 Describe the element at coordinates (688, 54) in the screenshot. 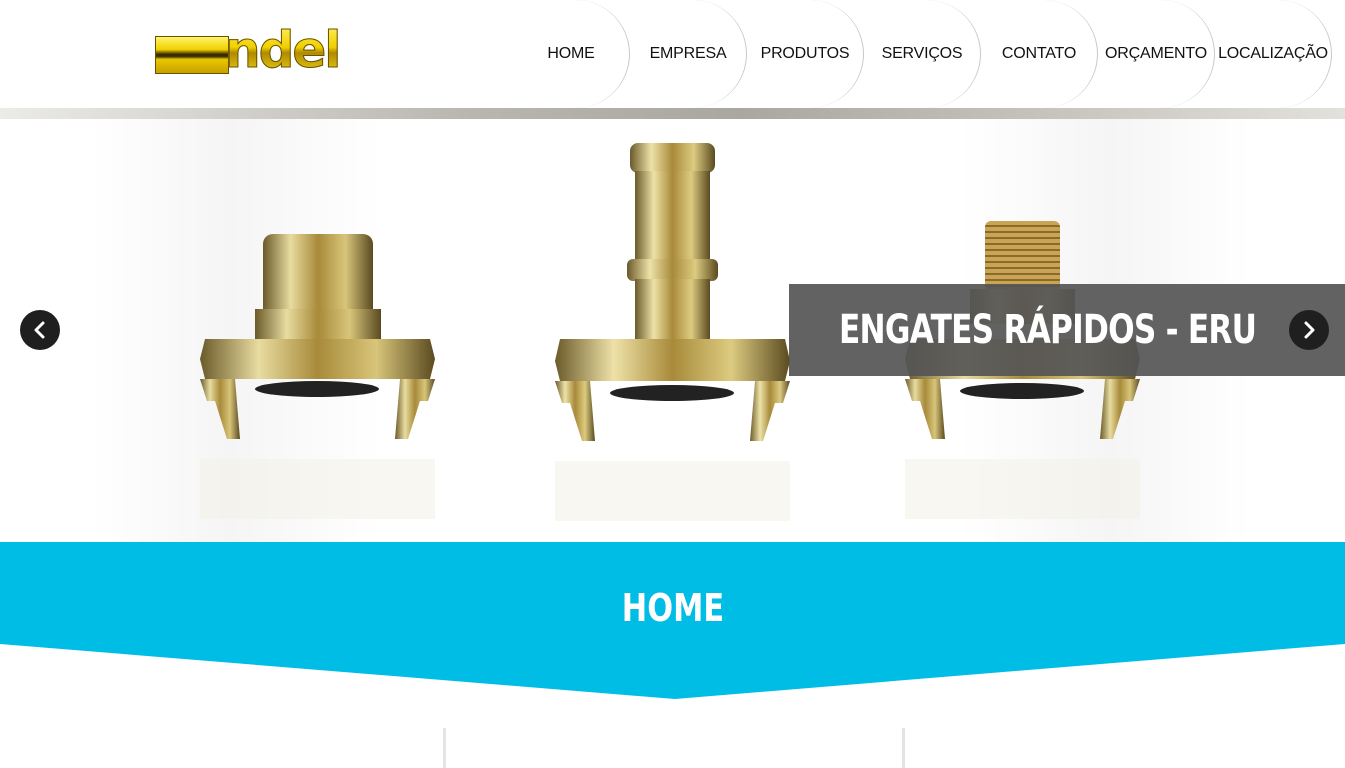

I see `nav-item-empresa: EMPRESA` at that location.